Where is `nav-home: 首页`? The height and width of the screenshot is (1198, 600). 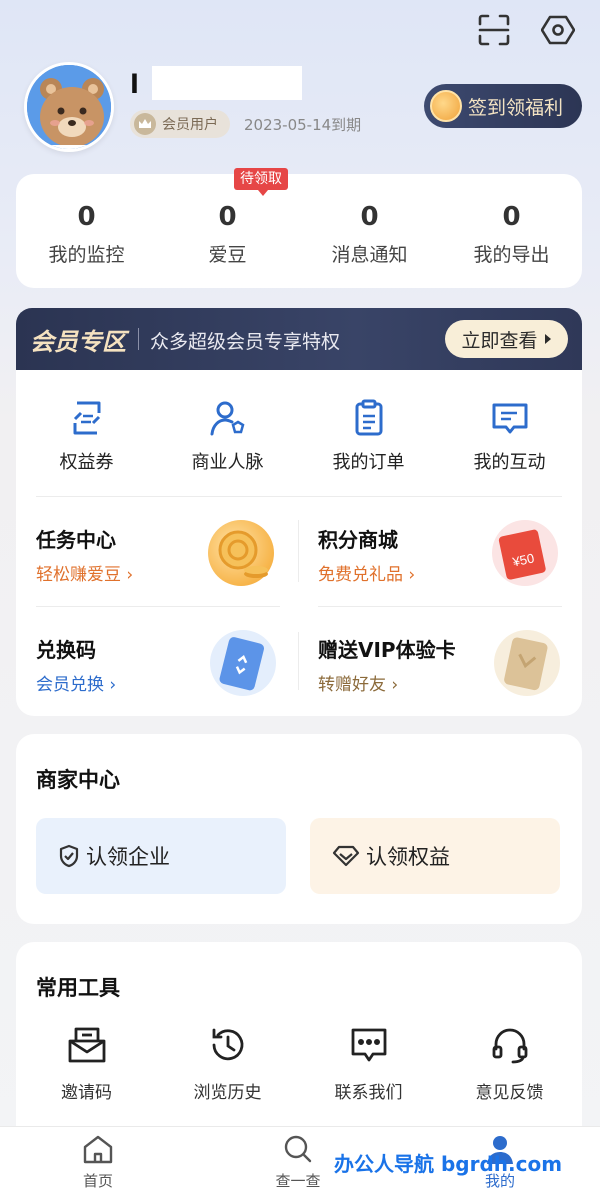 nav-home: 首页 is located at coordinates (98, 1162).